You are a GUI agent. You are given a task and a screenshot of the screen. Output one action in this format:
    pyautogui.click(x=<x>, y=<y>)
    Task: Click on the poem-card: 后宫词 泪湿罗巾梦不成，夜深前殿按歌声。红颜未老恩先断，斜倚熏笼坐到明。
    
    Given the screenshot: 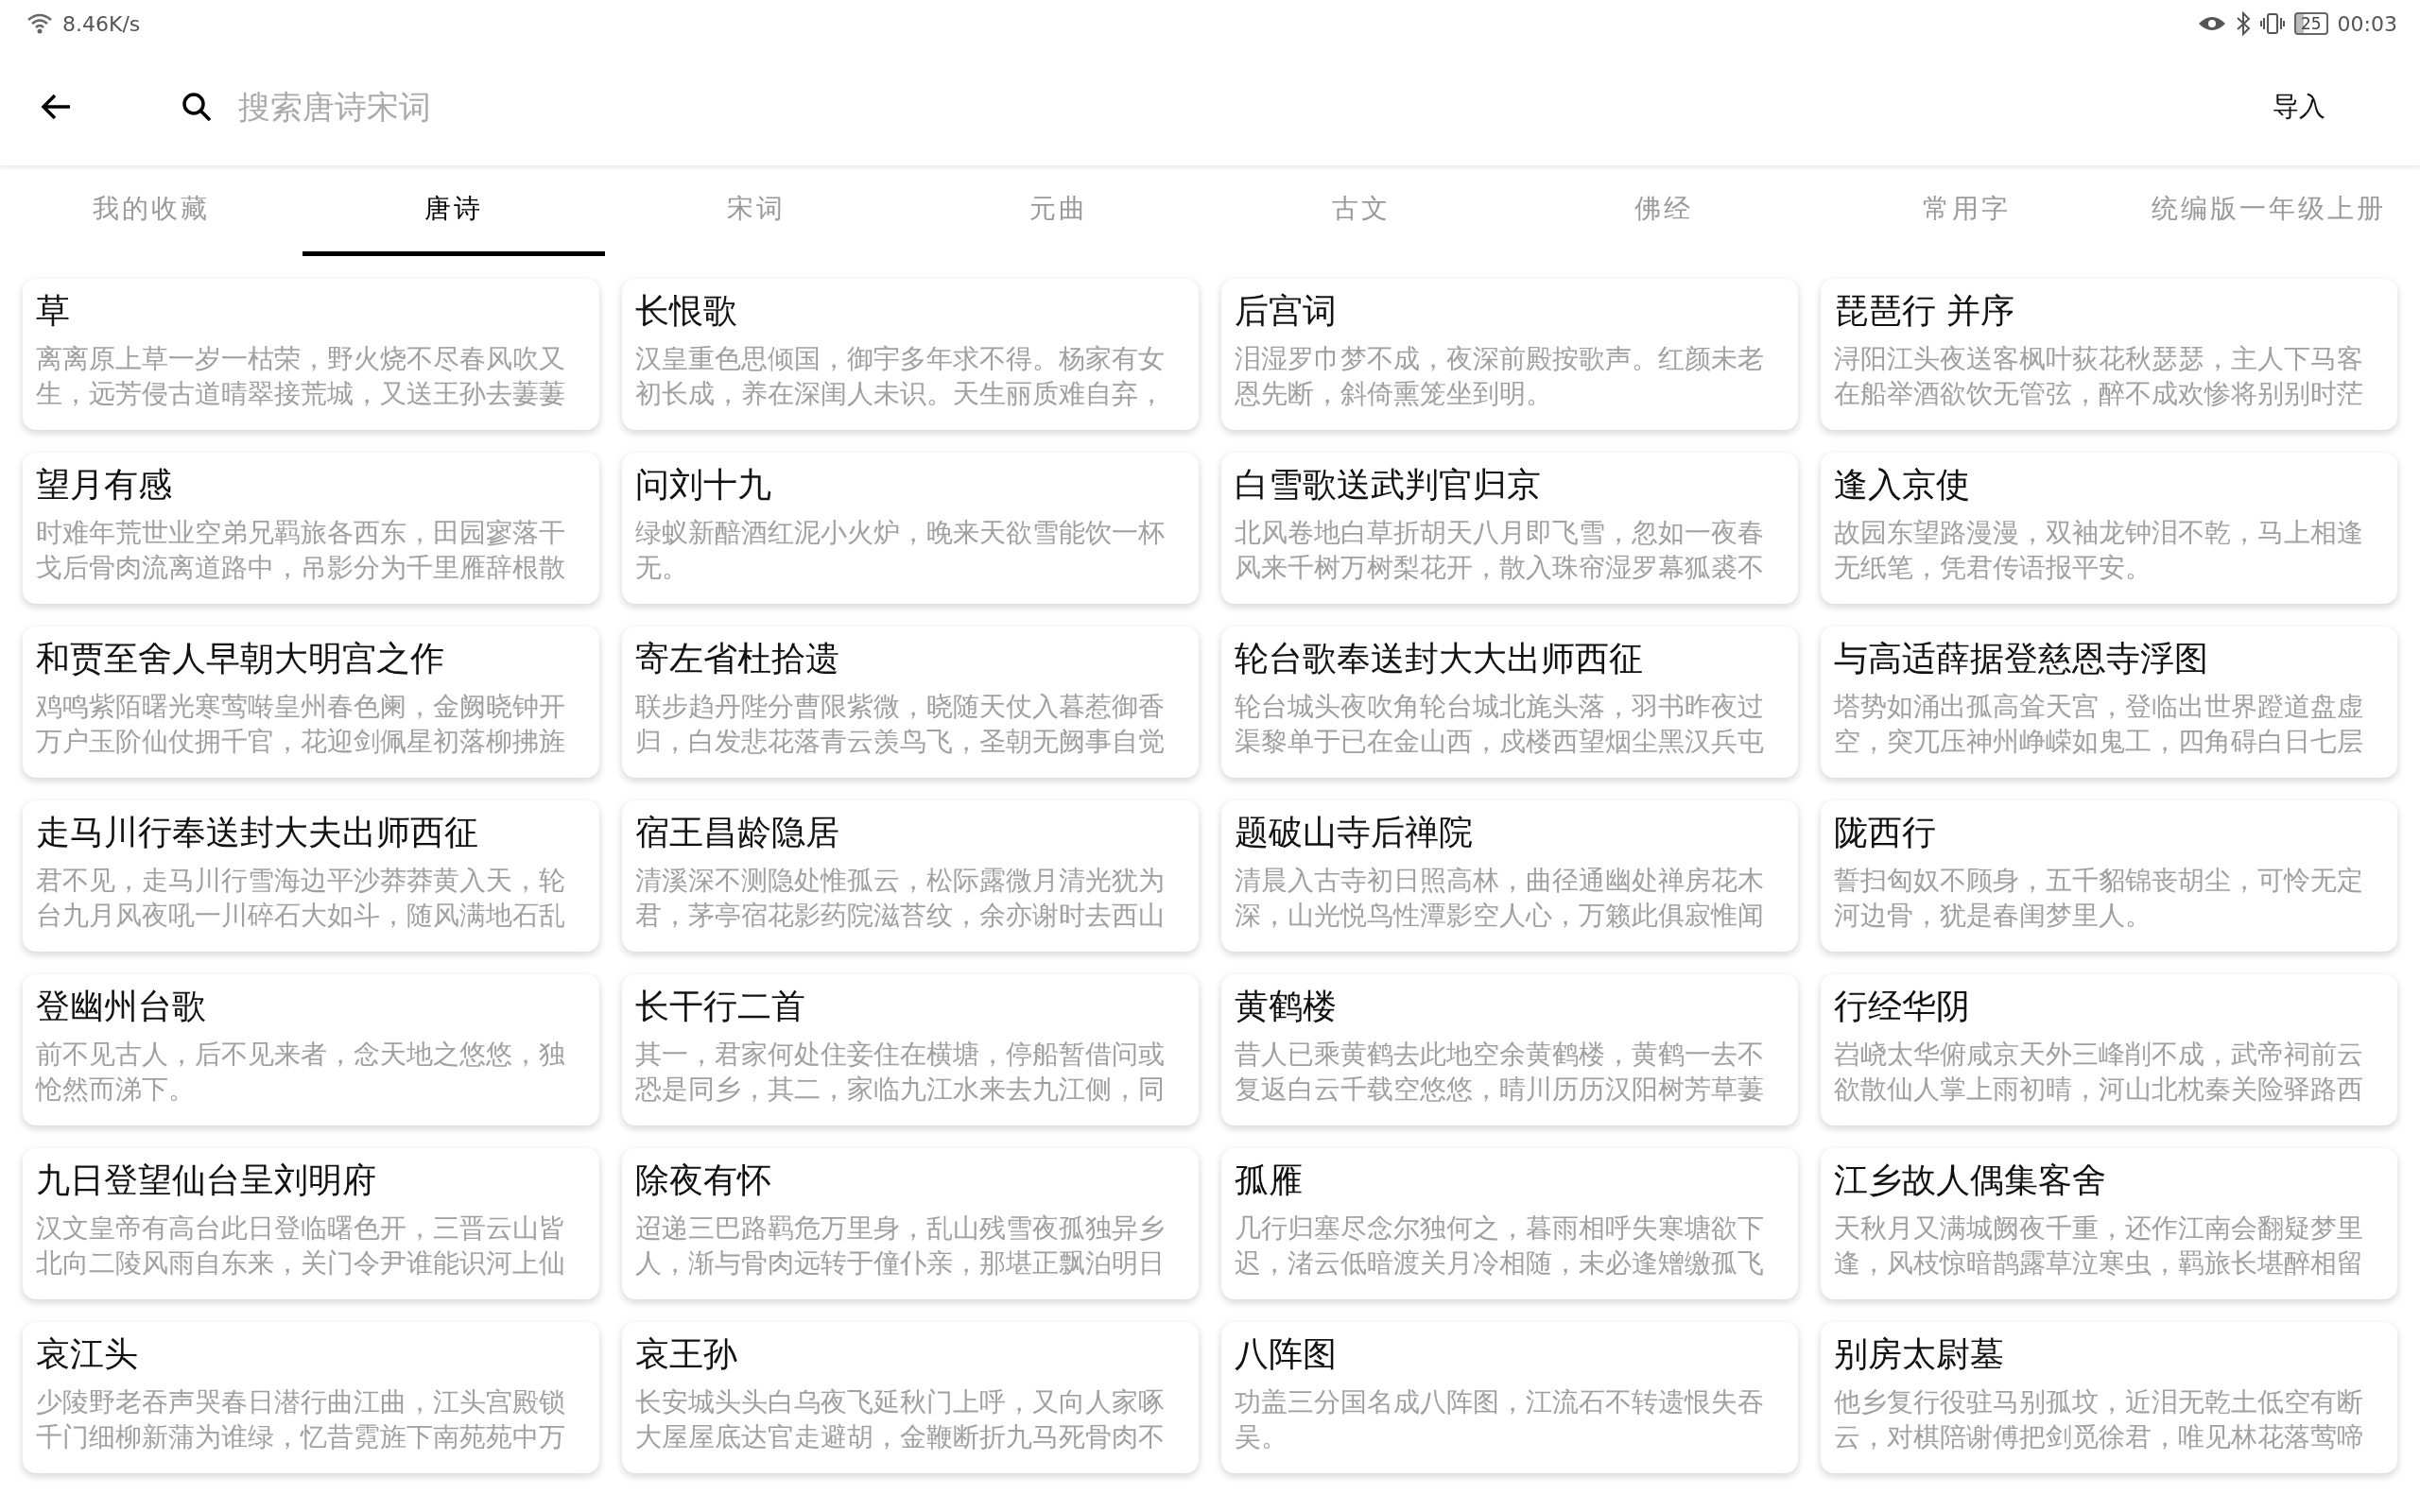 What is the action you would take?
    pyautogui.click(x=1509, y=354)
    